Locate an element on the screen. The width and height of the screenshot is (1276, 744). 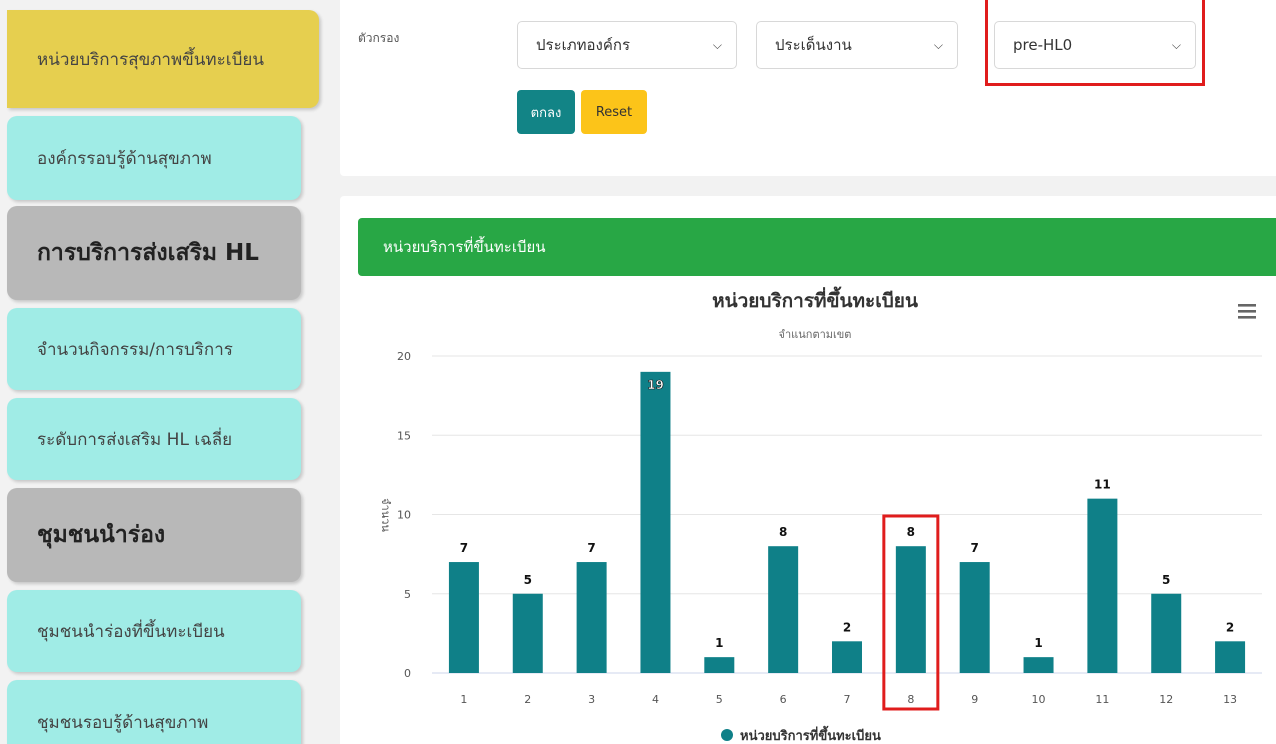
y-tick-label: 15 is located at coordinates (404, 435).